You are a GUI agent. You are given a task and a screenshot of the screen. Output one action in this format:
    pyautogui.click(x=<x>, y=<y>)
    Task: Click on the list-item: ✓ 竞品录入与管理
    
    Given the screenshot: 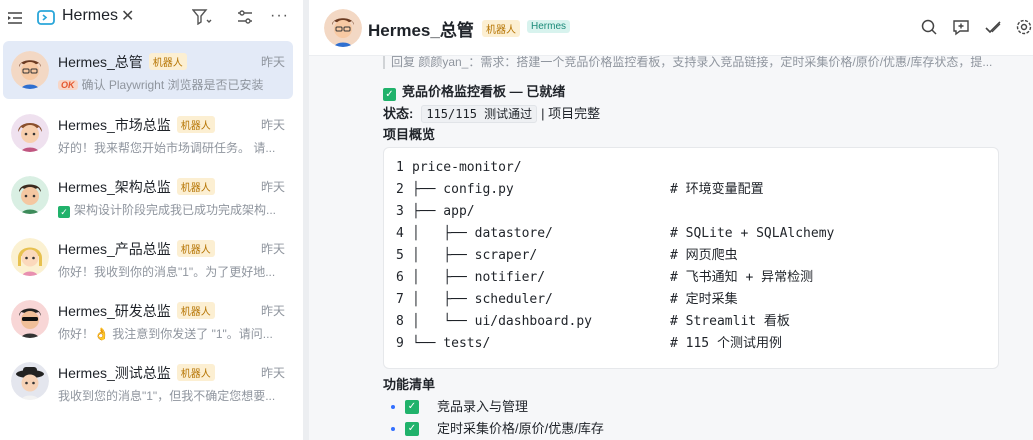 What is the action you would take?
    pyautogui.click(x=497, y=407)
    